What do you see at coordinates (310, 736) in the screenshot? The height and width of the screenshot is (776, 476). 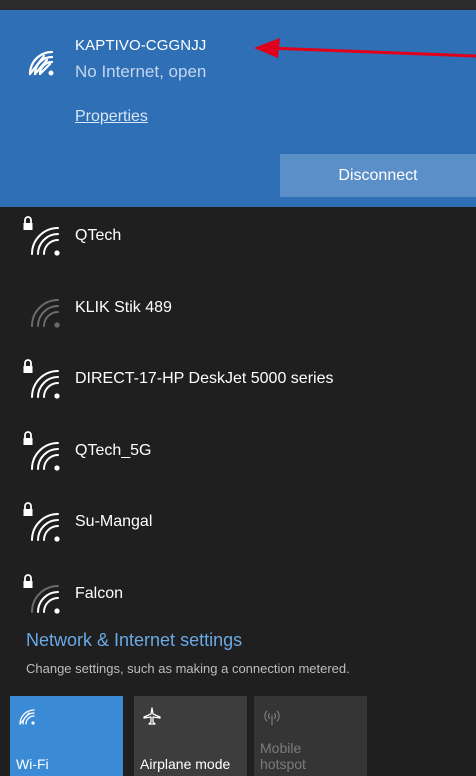 I see `mobile-hotspot-tile: Mobile hotspot` at bounding box center [310, 736].